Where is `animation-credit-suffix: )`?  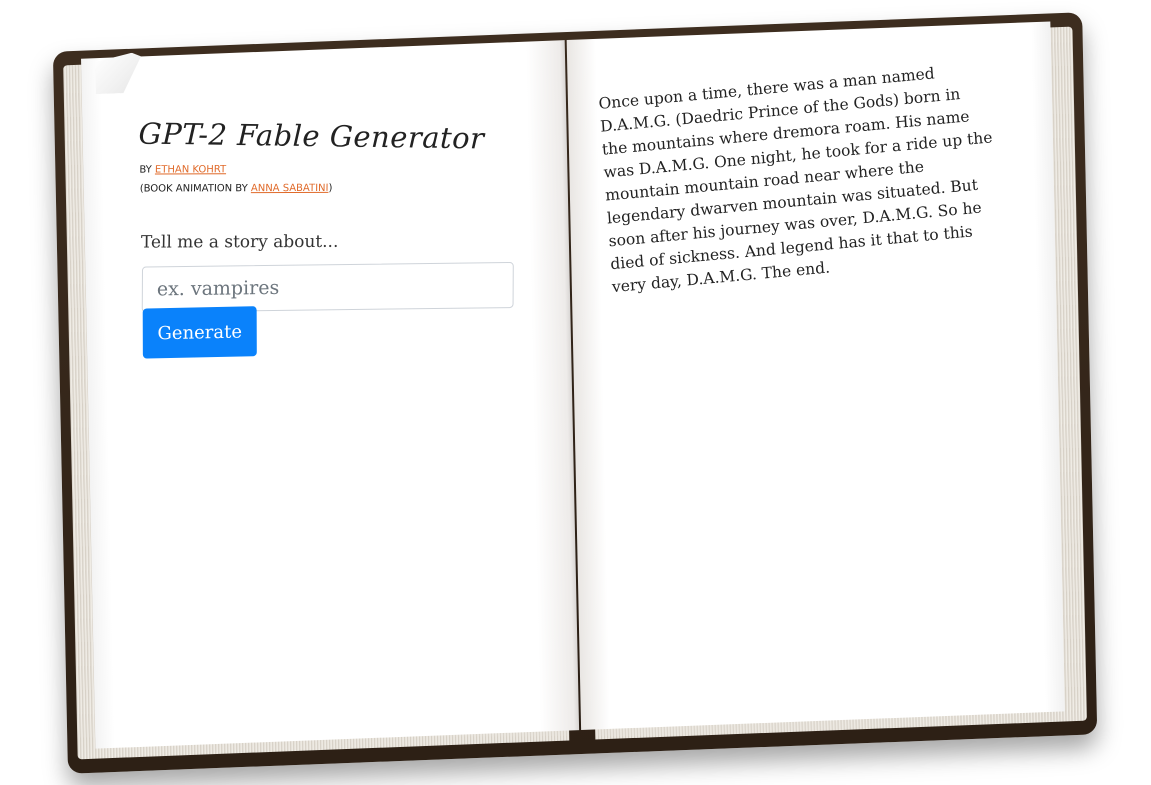 animation-credit-suffix: ) is located at coordinates (330, 188).